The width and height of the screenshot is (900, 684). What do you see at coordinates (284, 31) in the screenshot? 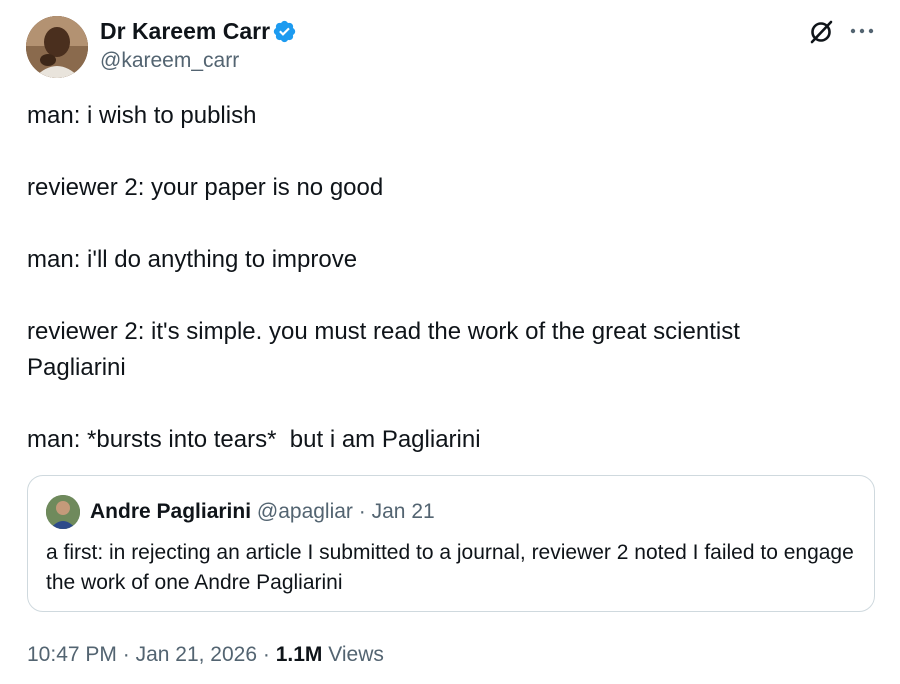
I see `verified-badge-icon` at bounding box center [284, 31].